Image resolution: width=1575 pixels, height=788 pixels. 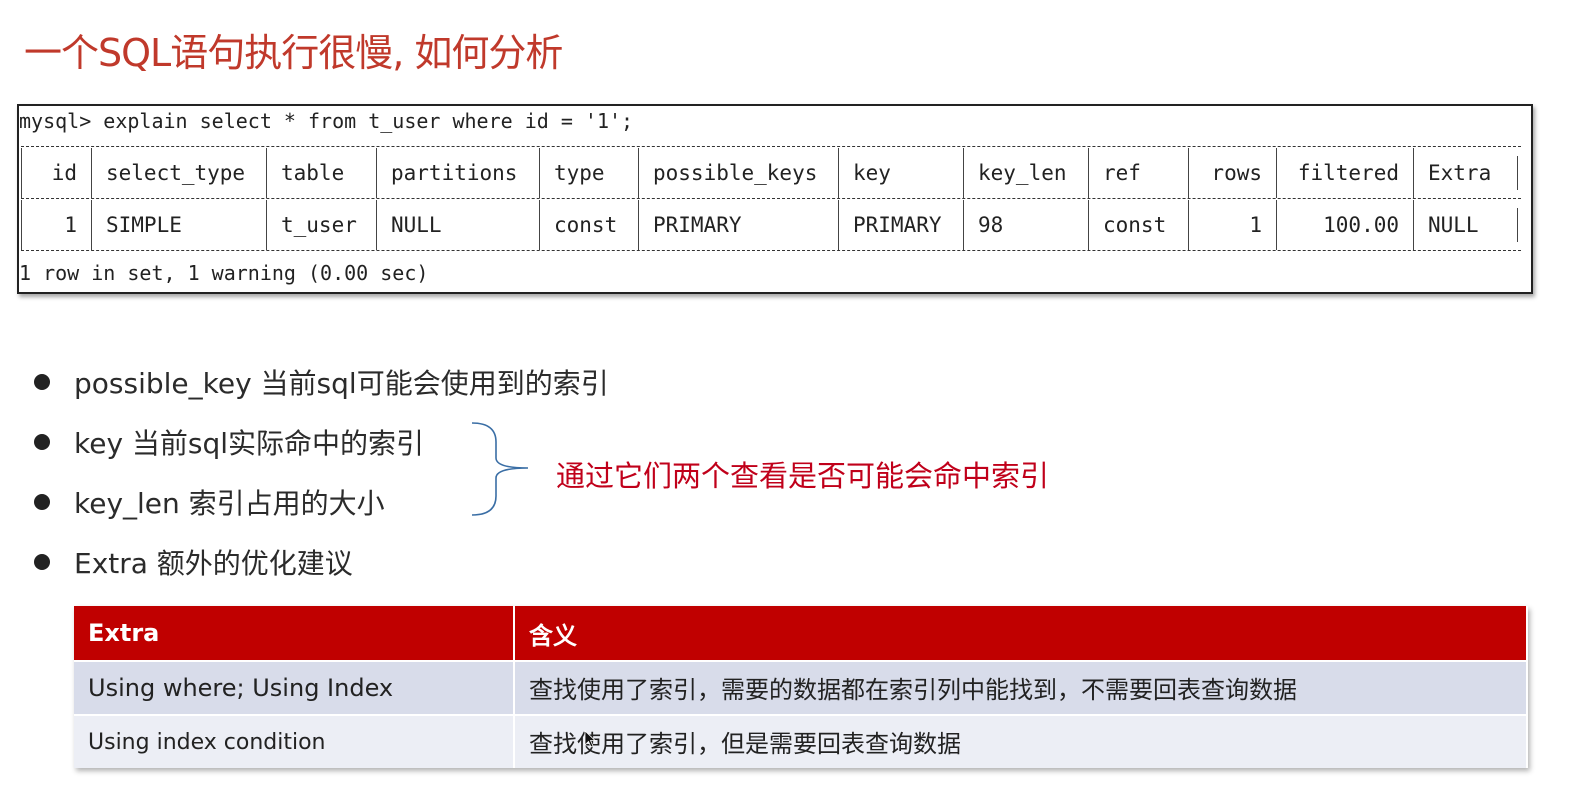 I want to click on header-cell: rows, so click(x=1232, y=173).